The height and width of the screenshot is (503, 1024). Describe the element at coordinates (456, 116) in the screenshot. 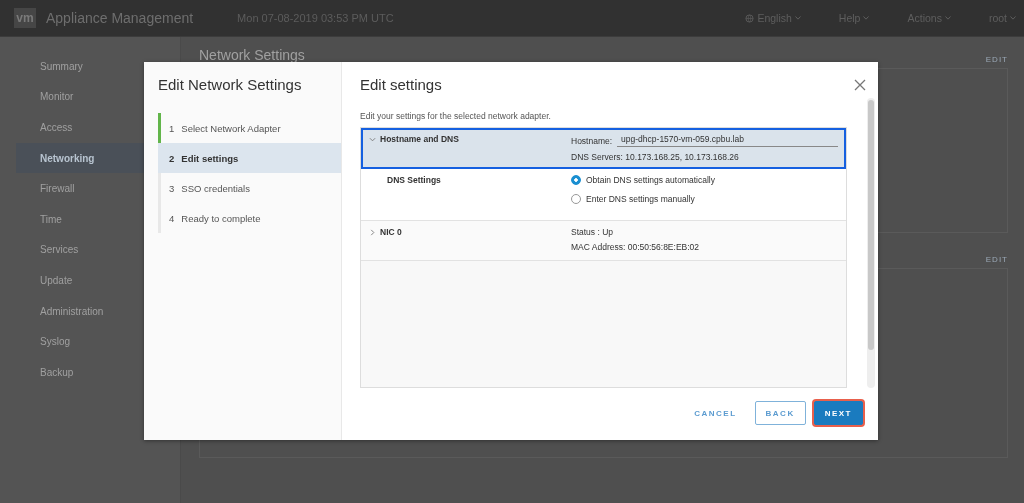

I see `description: Edit your settings for the selected network adapter.` at that location.